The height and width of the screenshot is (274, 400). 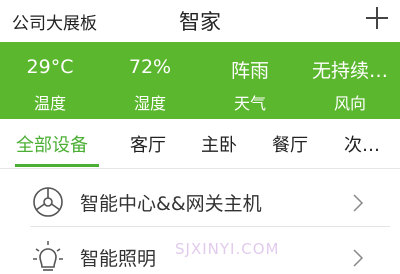 What do you see at coordinates (377, 18) in the screenshot?
I see `plus-icon` at bounding box center [377, 18].